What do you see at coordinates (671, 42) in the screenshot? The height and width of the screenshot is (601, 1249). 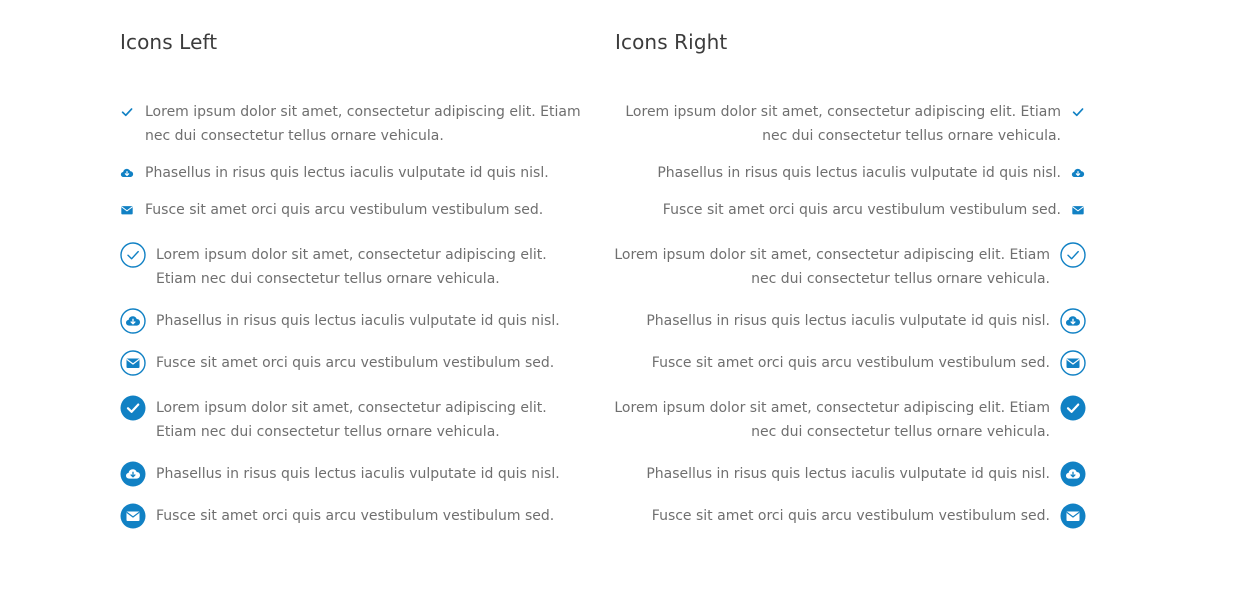 I see `icons-right-heading: Icons Right` at bounding box center [671, 42].